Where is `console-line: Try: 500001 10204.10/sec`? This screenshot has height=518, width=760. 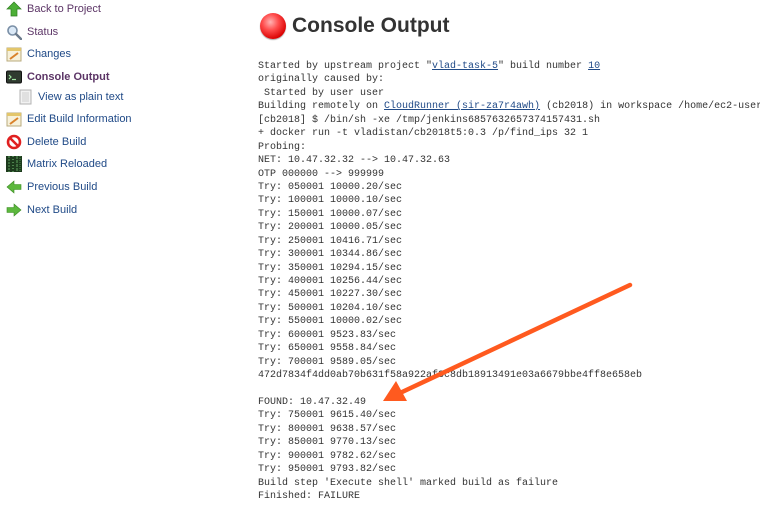 console-line: Try: 500001 10204.10/sec is located at coordinates (330, 308).